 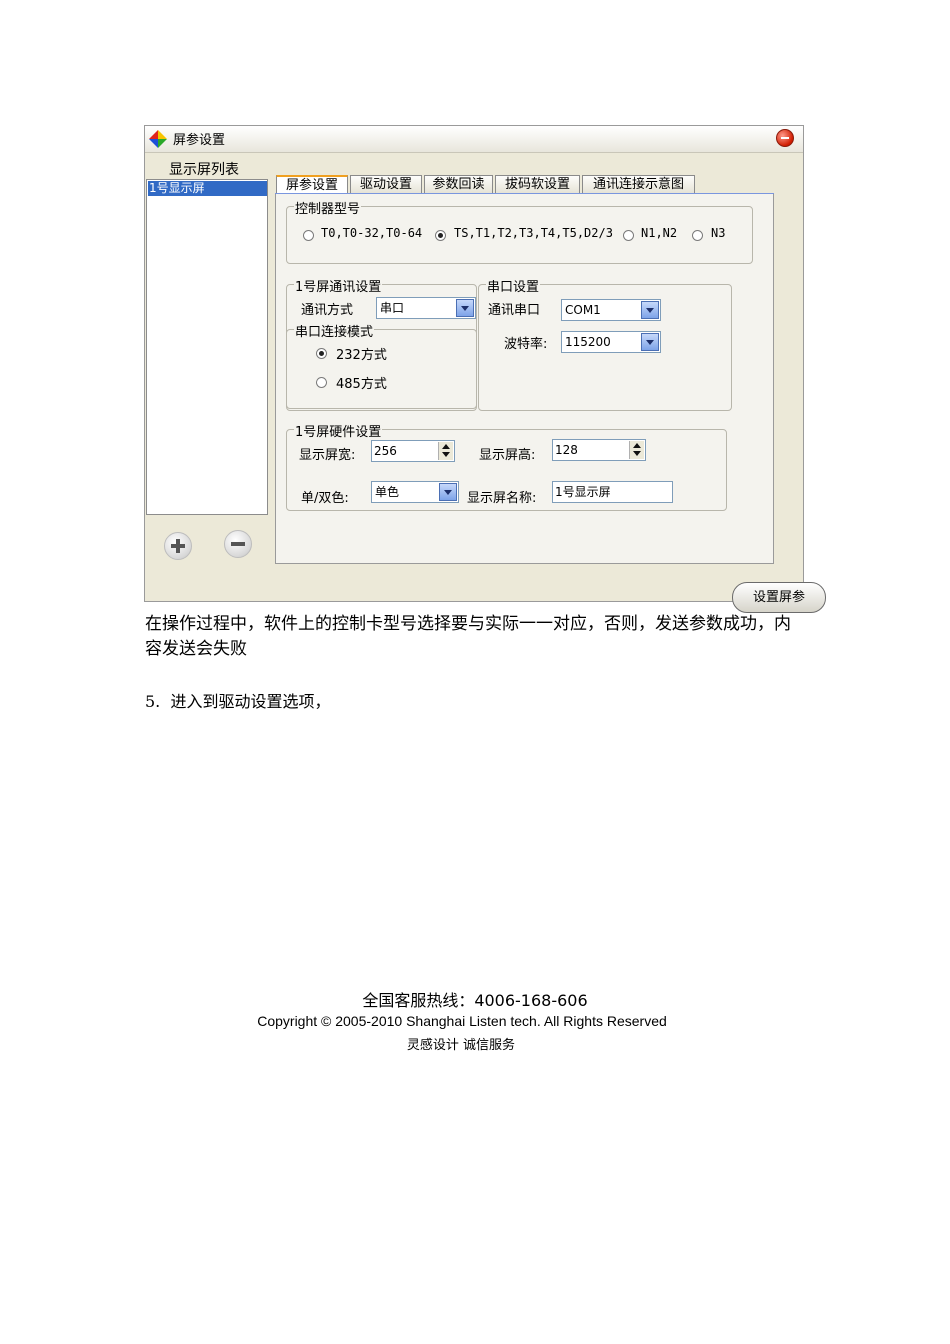 I want to click on group-title: 1号屏硬件设置, so click(x=338, y=430).